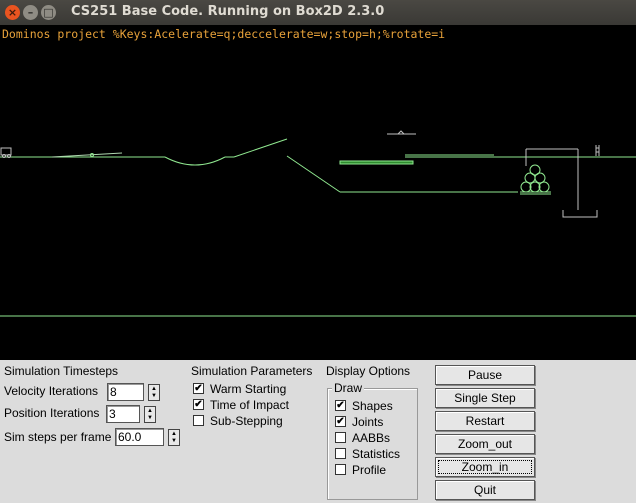  I want to click on velocity-iterations-arrows: ▲ ▼, so click(154, 392).